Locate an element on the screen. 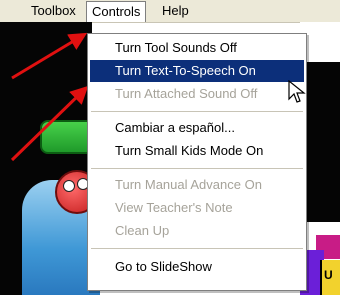 This screenshot has height=295, width=340. menu-help: Help is located at coordinates (175, 11).